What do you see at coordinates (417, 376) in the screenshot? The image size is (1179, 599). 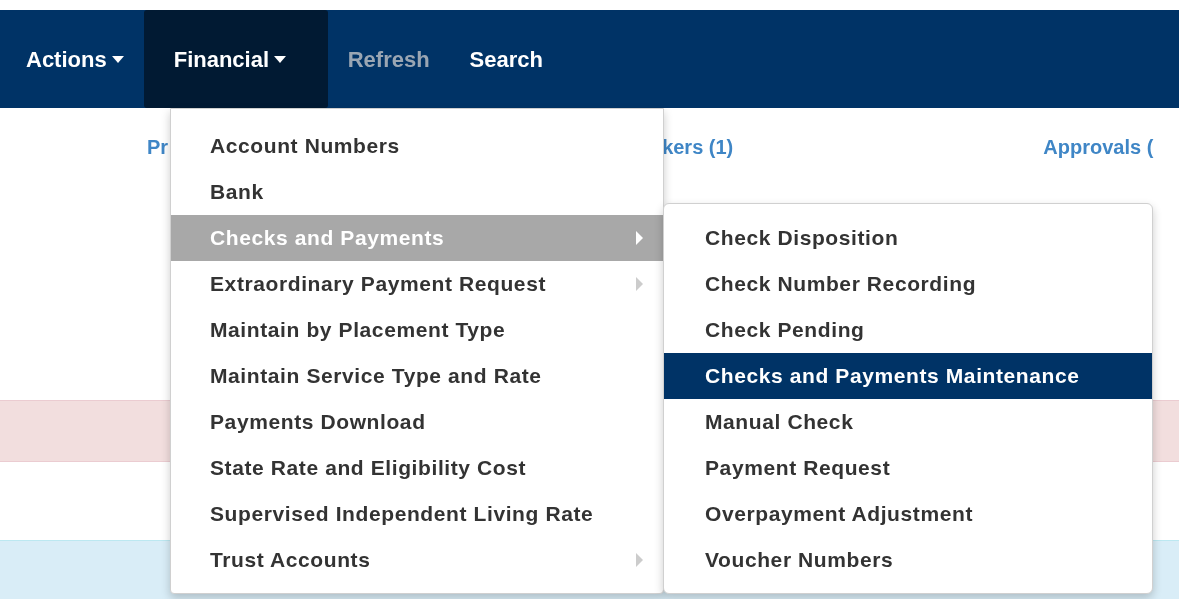 I see `menu-item: Maintain Service Type and Rate` at bounding box center [417, 376].